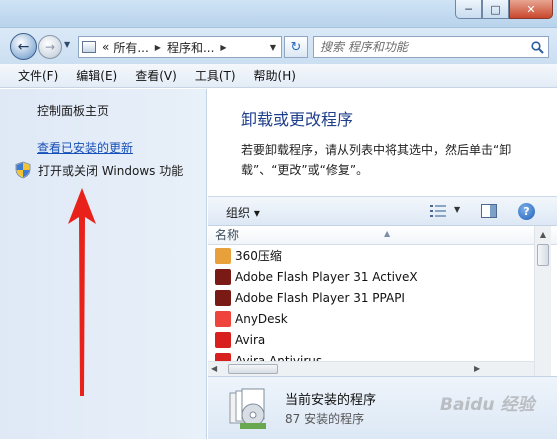 The height and width of the screenshot is (439, 557). I want to click on forward-button: →, so click(50, 47).